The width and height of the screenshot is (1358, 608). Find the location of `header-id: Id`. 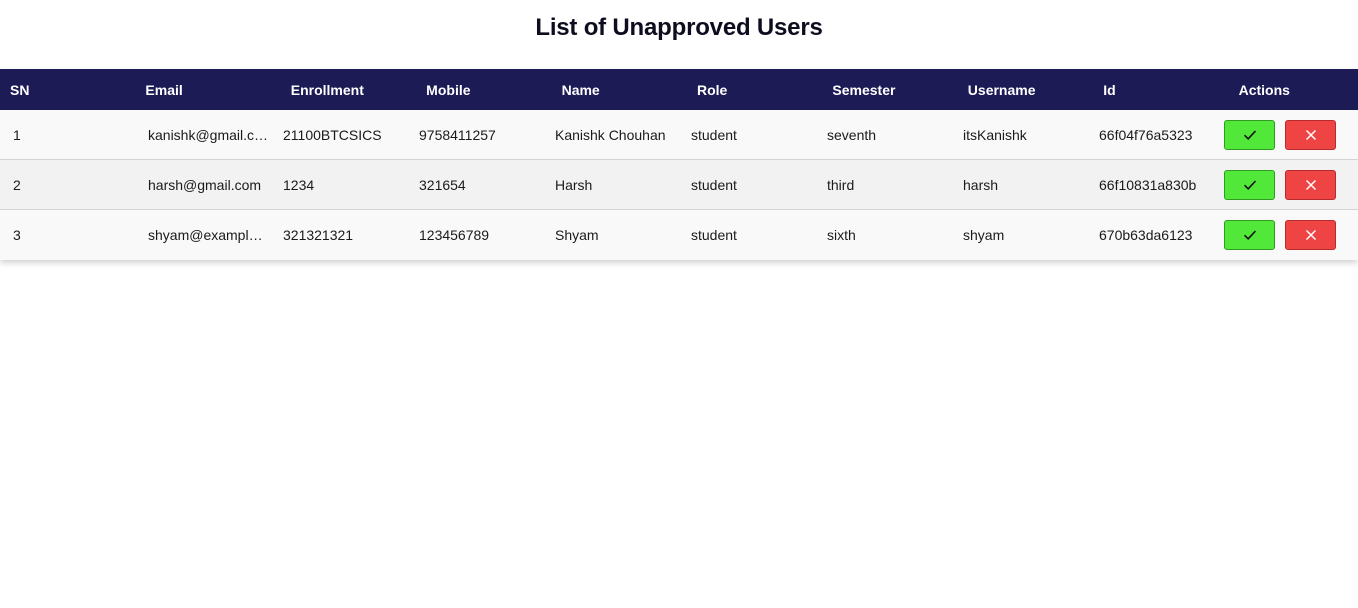

header-id: Id is located at coordinates (1109, 89).